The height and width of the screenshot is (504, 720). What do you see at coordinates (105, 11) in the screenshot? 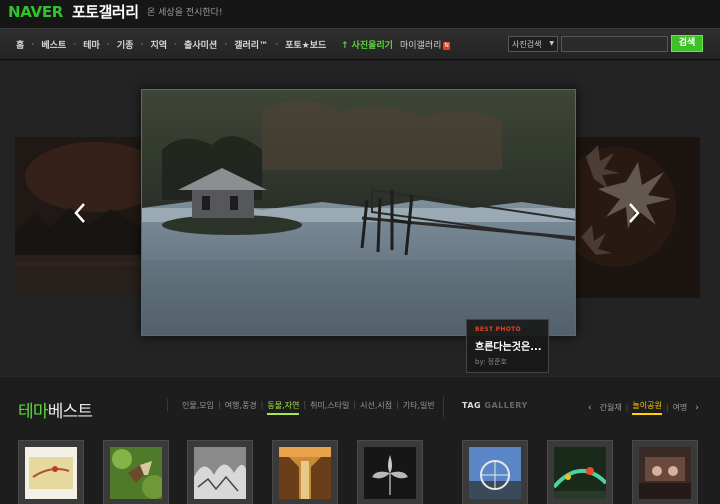
I see `site-title: 포토갤러리` at bounding box center [105, 11].